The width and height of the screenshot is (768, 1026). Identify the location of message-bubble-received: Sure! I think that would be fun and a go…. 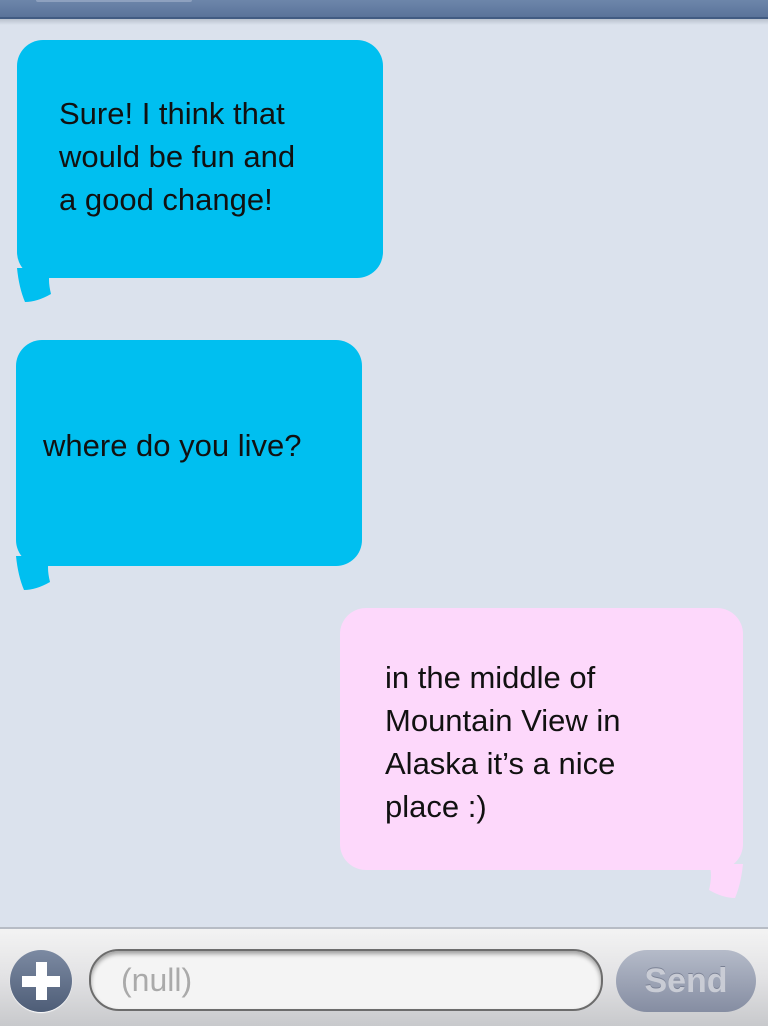
(200, 159).